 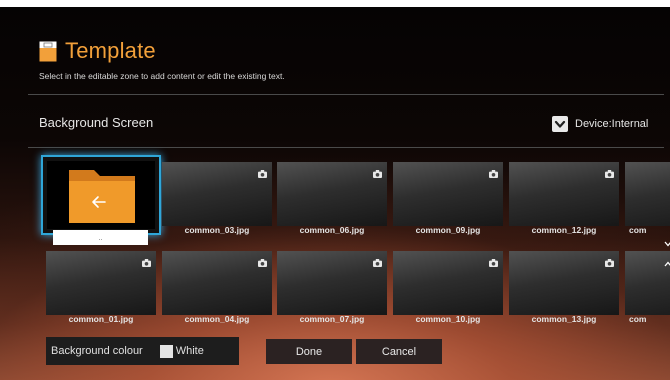 I want to click on section-title: Background Screen, so click(x=96, y=122).